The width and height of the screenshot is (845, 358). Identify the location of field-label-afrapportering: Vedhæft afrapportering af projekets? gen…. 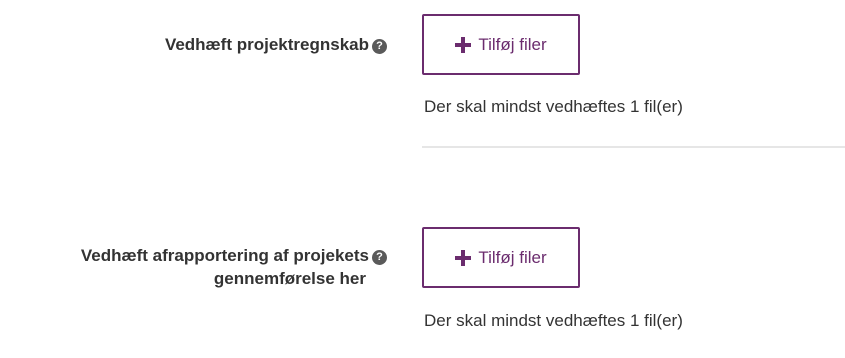
(234, 267).